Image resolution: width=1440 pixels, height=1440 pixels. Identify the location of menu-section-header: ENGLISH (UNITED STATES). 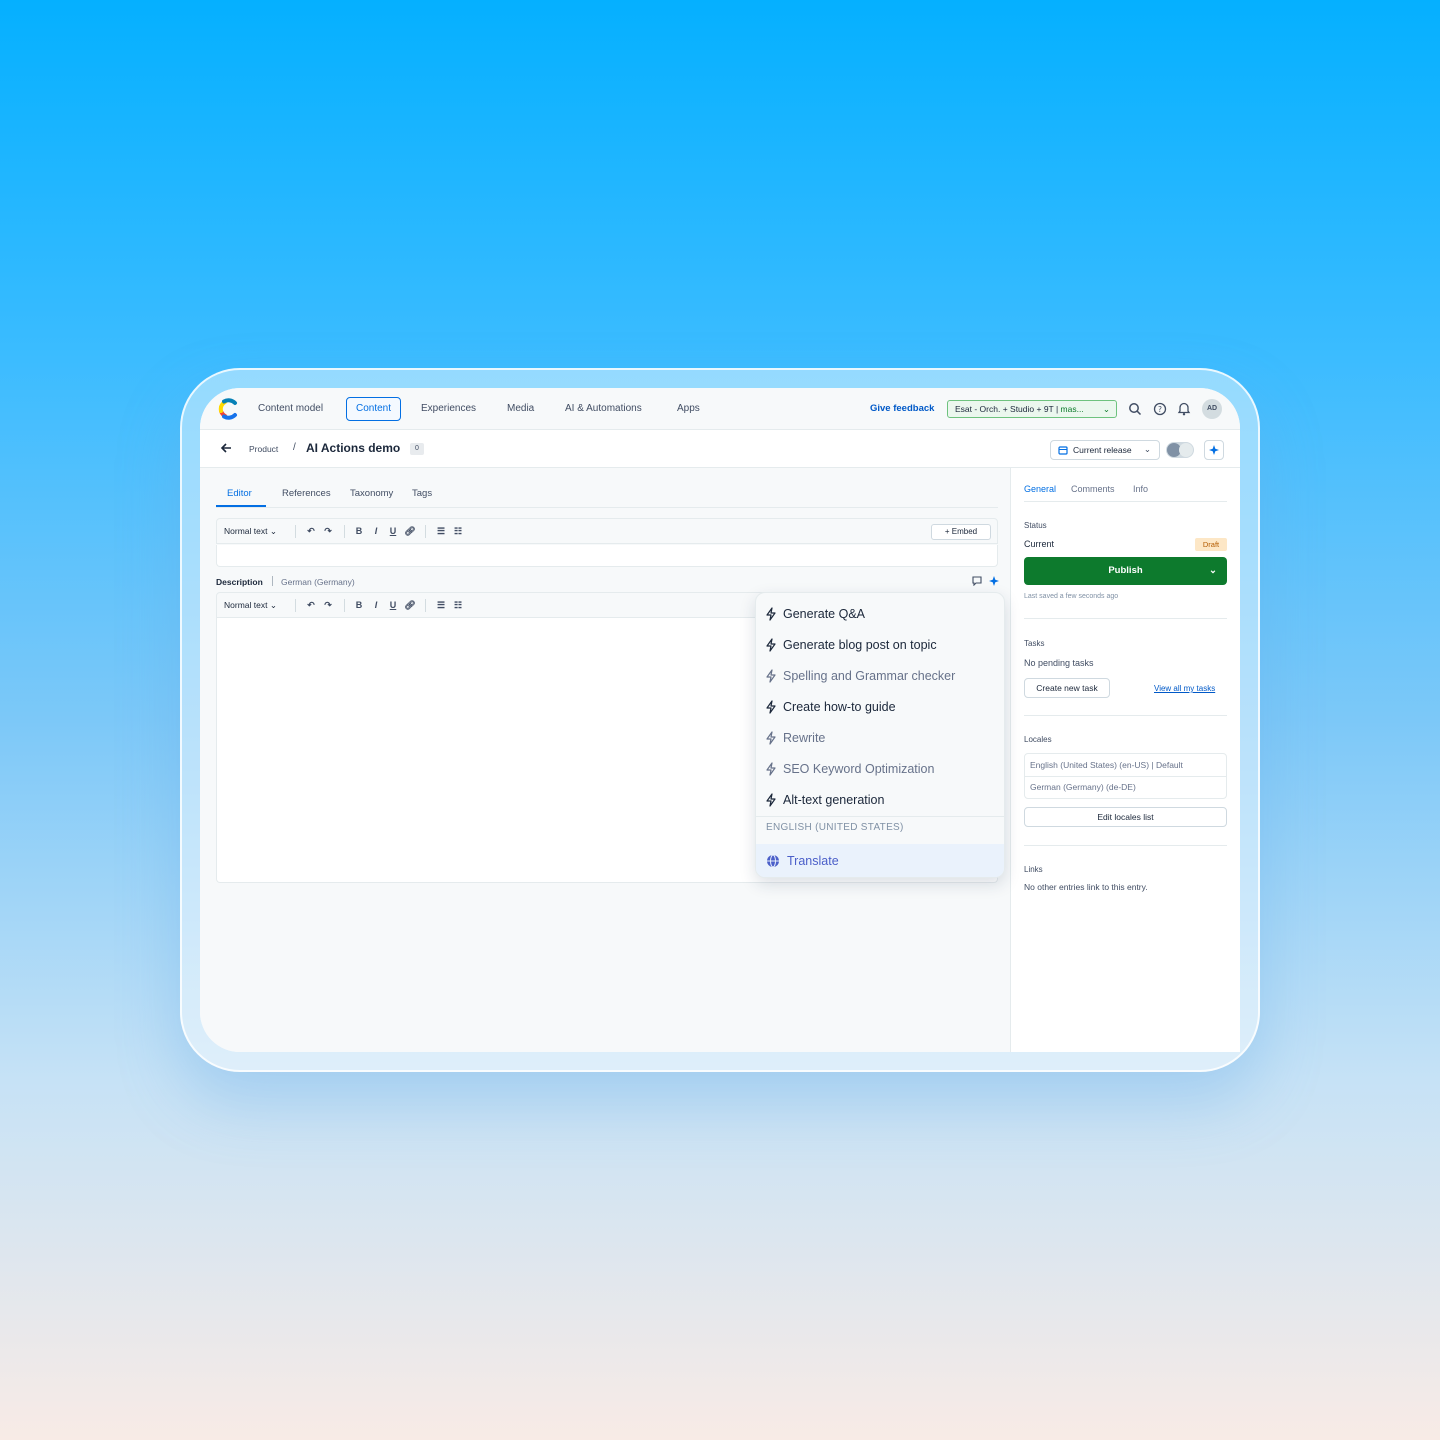
(835, 827).